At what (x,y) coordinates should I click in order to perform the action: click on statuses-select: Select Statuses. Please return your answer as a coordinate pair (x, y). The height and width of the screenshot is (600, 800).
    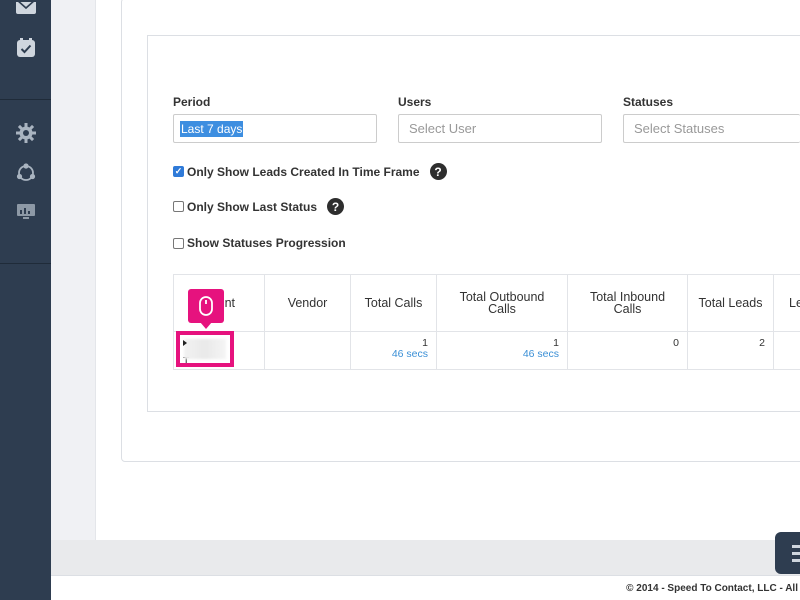
    Looking at the image, I should click on (711, 128).